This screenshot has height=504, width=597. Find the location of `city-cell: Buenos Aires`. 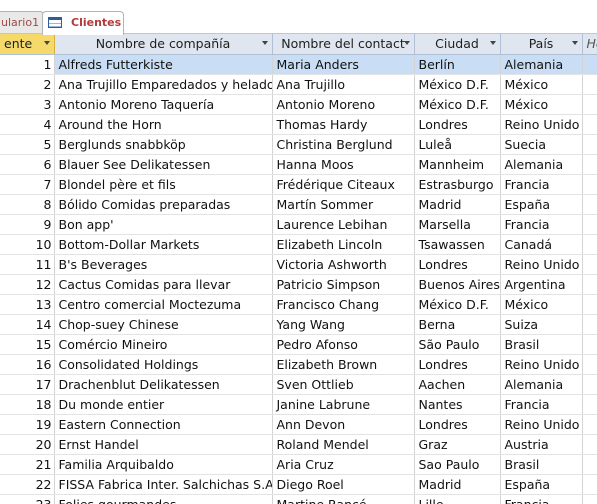

city-cell: Buenos Aires is located at coordinates (457, 284).